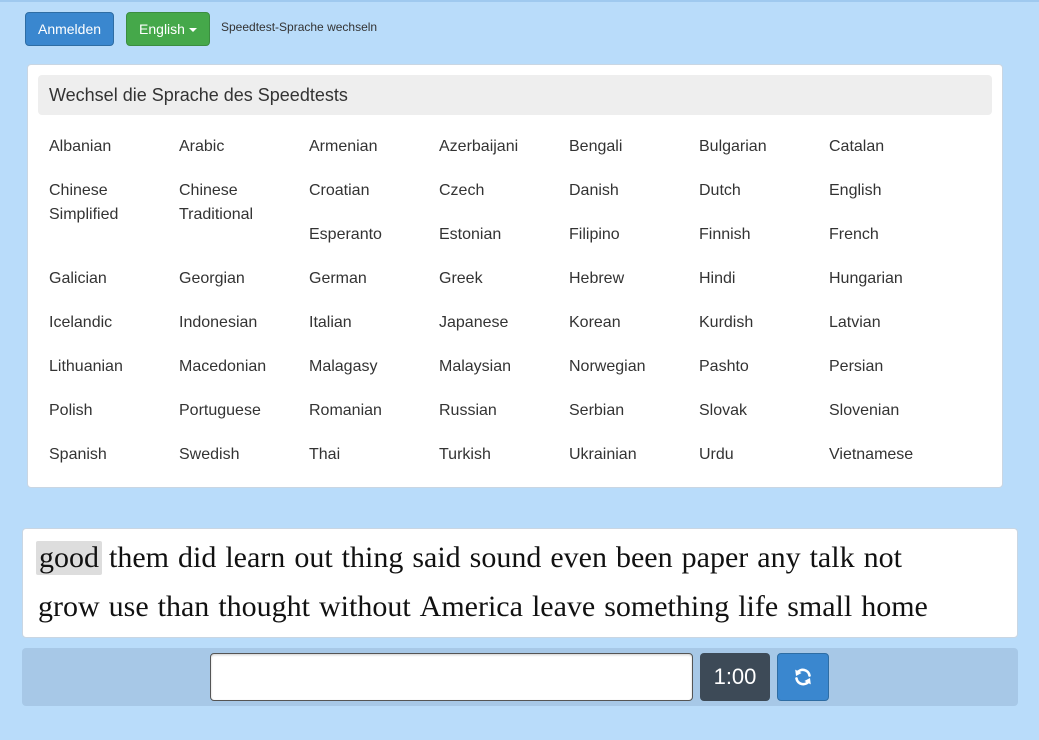  I want to click on typing-word: than, so click(183, 606).